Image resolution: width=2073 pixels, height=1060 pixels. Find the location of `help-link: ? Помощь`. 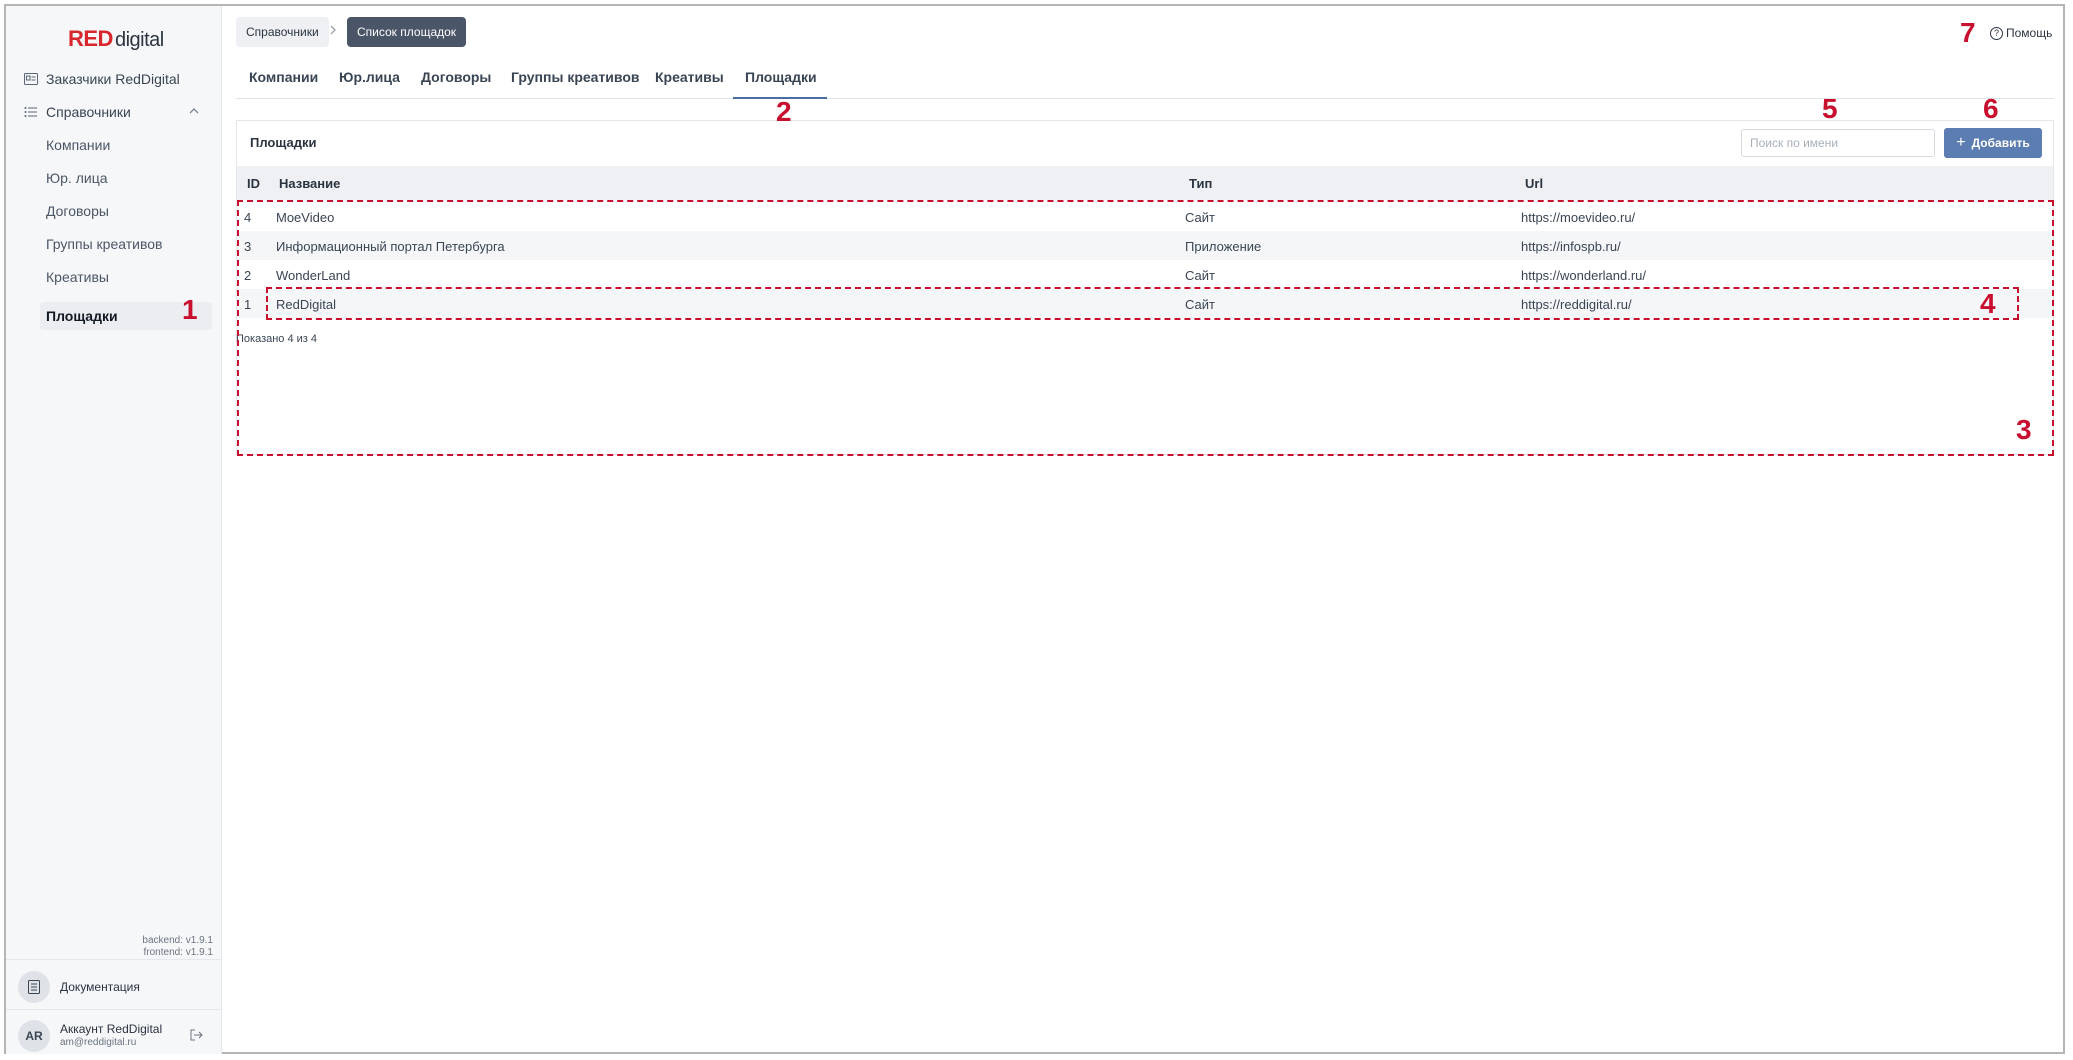

help-link: ? Помощь is located at coordinates (2021, 33).